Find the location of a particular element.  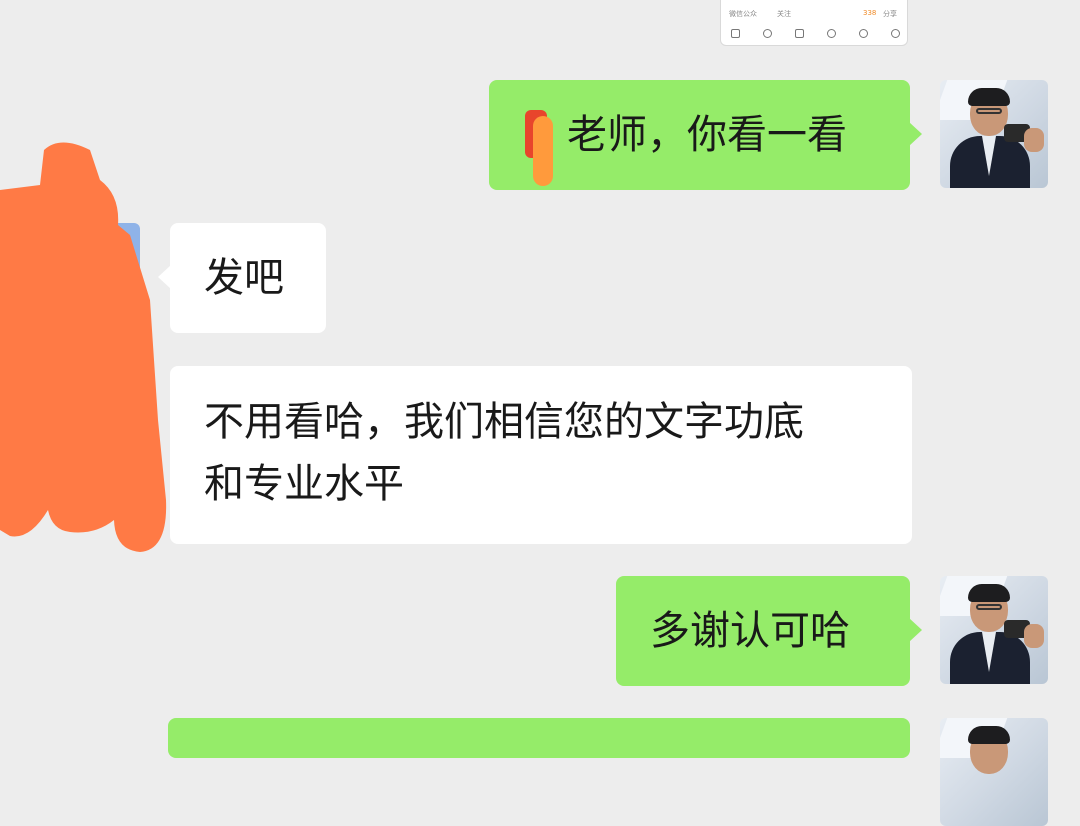

message-text: 老师，你看一看 is located at coordinates (707, 135).